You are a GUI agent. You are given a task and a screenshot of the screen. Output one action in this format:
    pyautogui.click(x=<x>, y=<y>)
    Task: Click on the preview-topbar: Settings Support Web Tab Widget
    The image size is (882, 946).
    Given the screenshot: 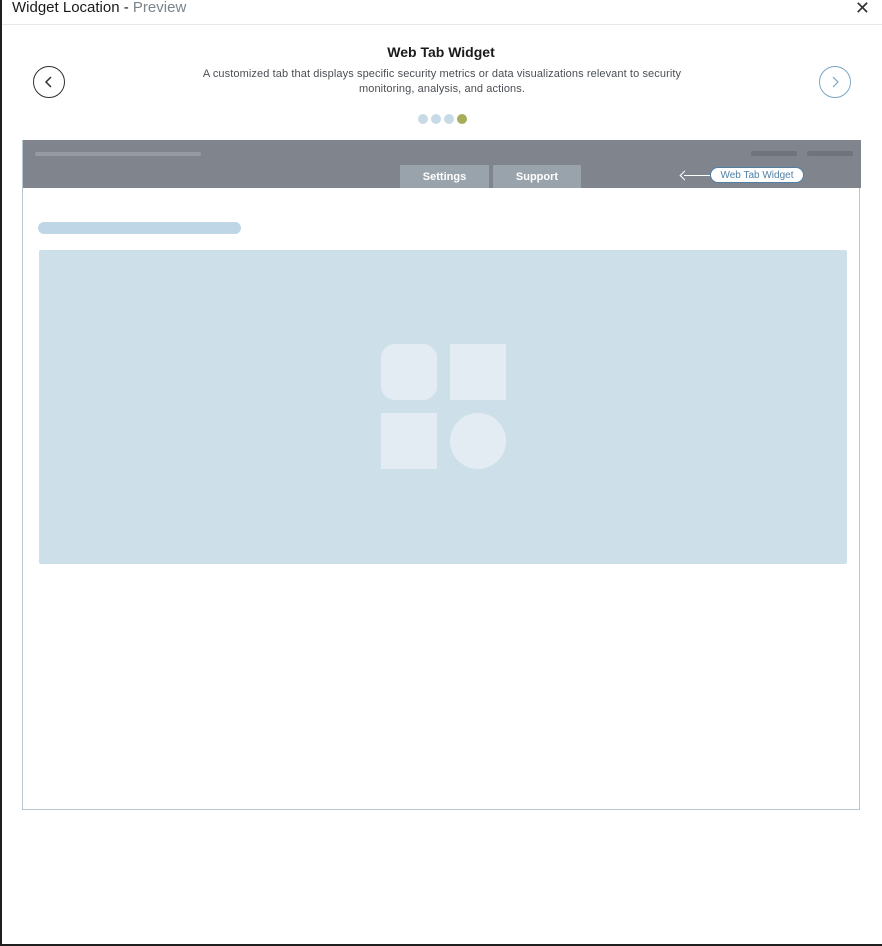 What is the action you would take?
    pyautogui.click(x=442, y=164)
    